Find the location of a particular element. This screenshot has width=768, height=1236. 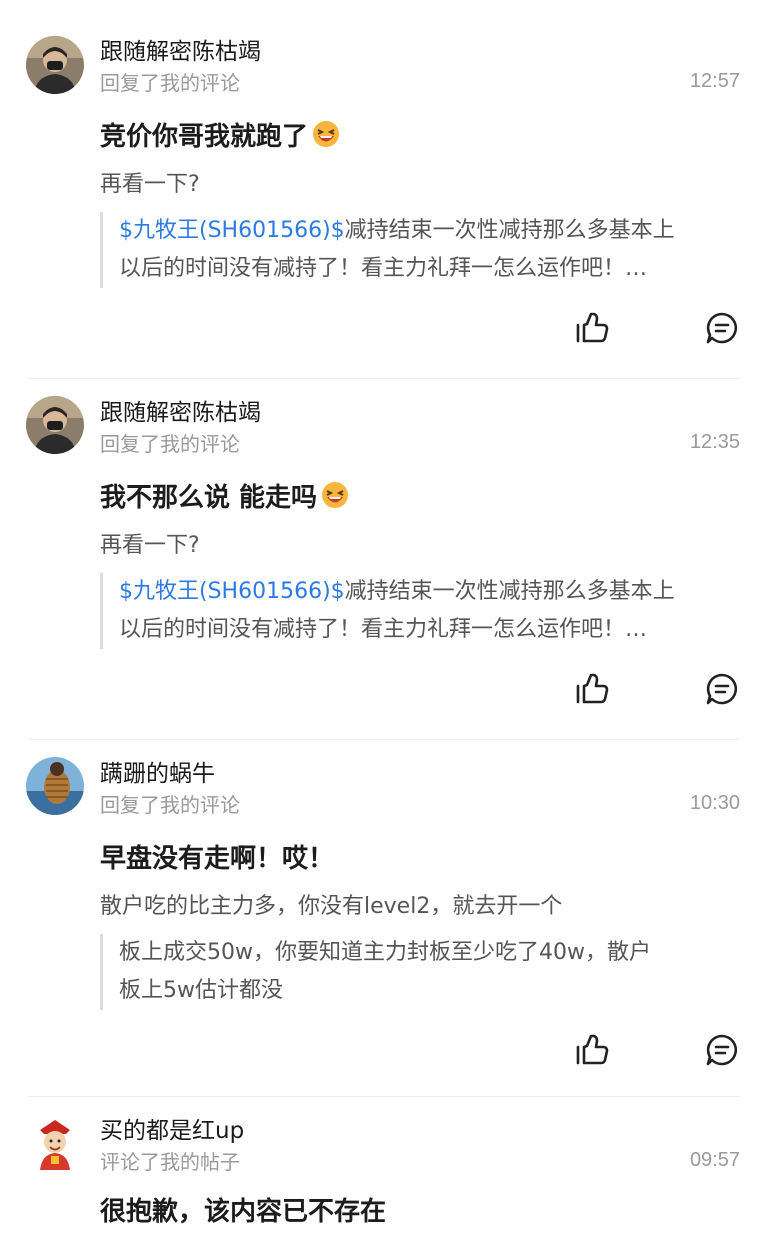

quote-text: 板上成交50w，你要知道主力封板至少吃了40w，散户 is located at coordinates (385, 952).